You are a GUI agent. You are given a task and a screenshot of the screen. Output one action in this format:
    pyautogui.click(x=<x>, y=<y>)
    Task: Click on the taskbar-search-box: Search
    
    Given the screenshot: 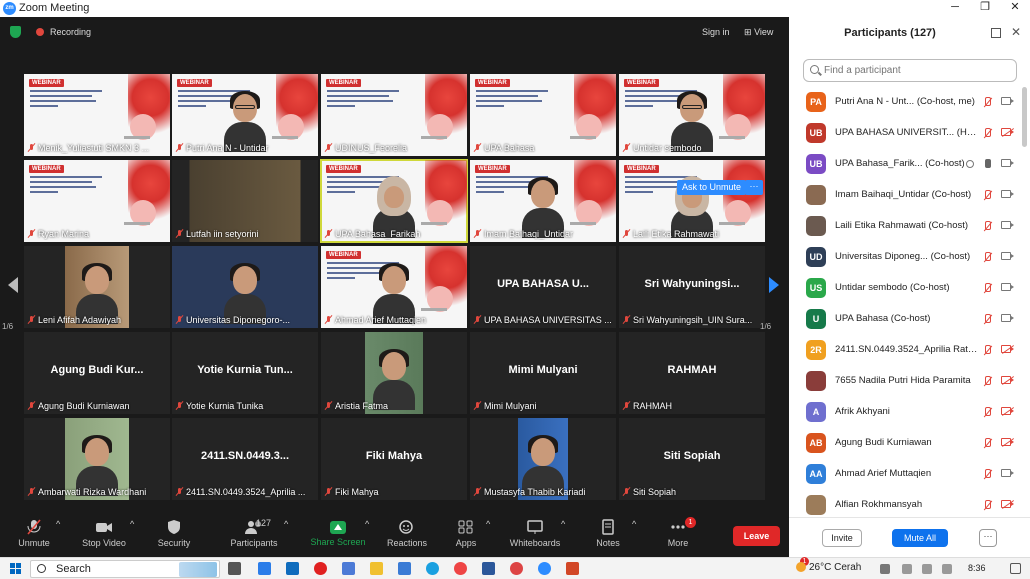 What is the action you would take?
    pyautogui.click(x=125, y=569)
    